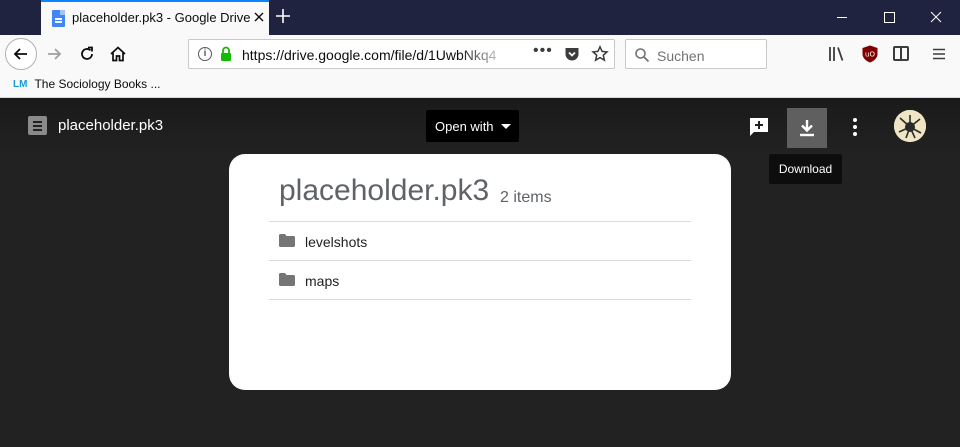 The height and width of the screenshot is (447, 960). What do you see at coordinates (837, 54) in the screenshot?
I see `library-icon` at bounding box center [837, 54].